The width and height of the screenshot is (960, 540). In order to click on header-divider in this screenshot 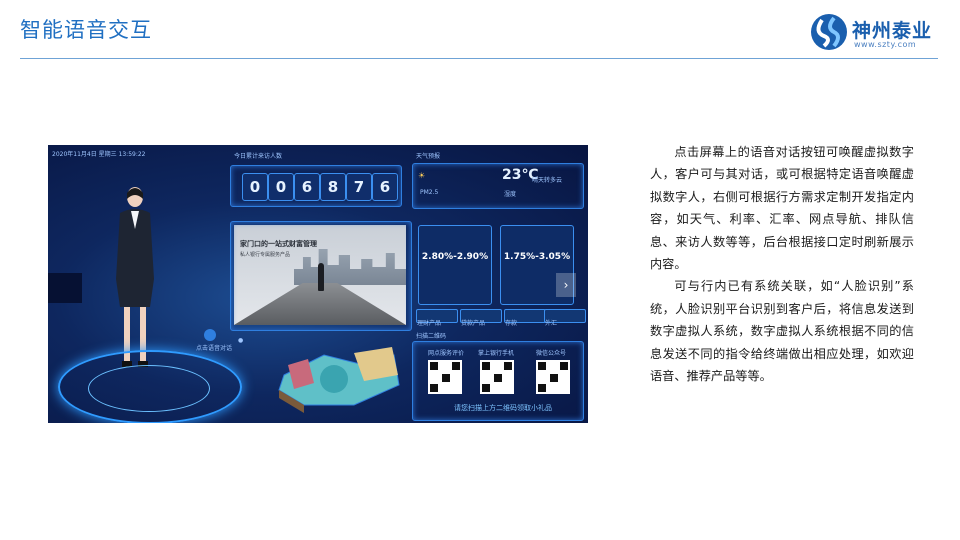, I will do `click(479, 58)`.